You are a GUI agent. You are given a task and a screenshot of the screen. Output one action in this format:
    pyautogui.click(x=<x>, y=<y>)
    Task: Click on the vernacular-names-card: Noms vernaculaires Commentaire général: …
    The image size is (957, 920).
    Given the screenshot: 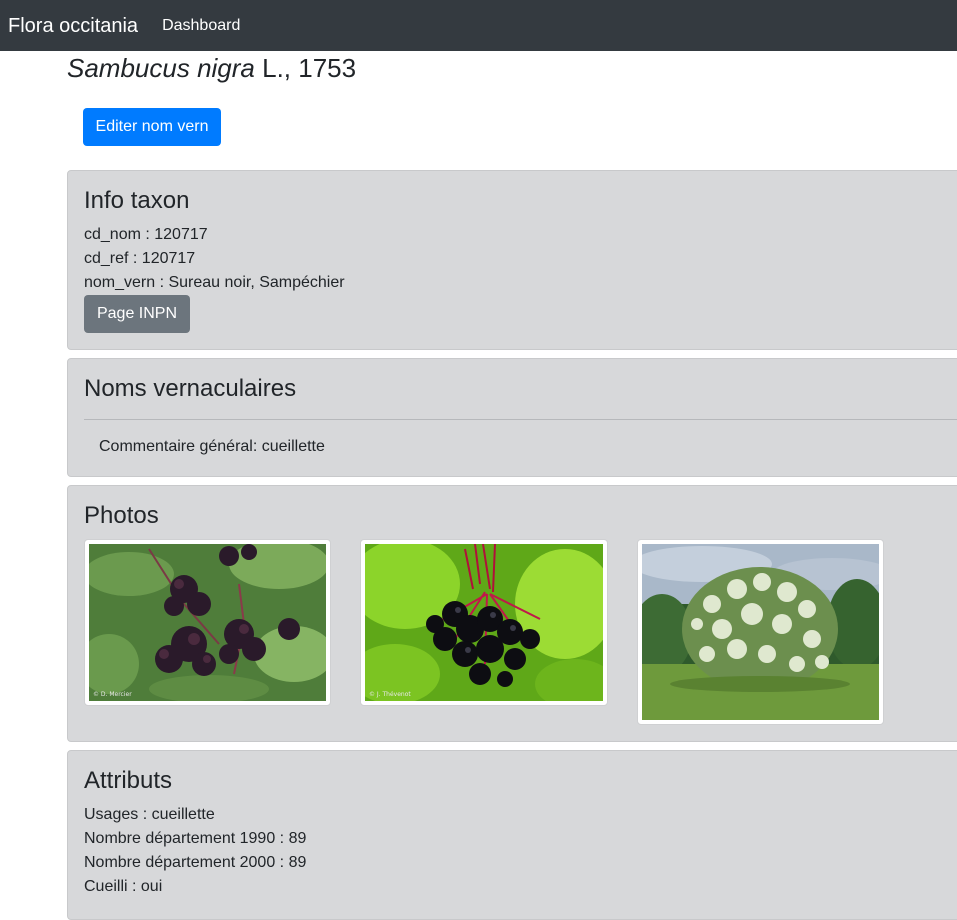 What is the action you would take?
    pyautogui.click(x=512, y=417)
    